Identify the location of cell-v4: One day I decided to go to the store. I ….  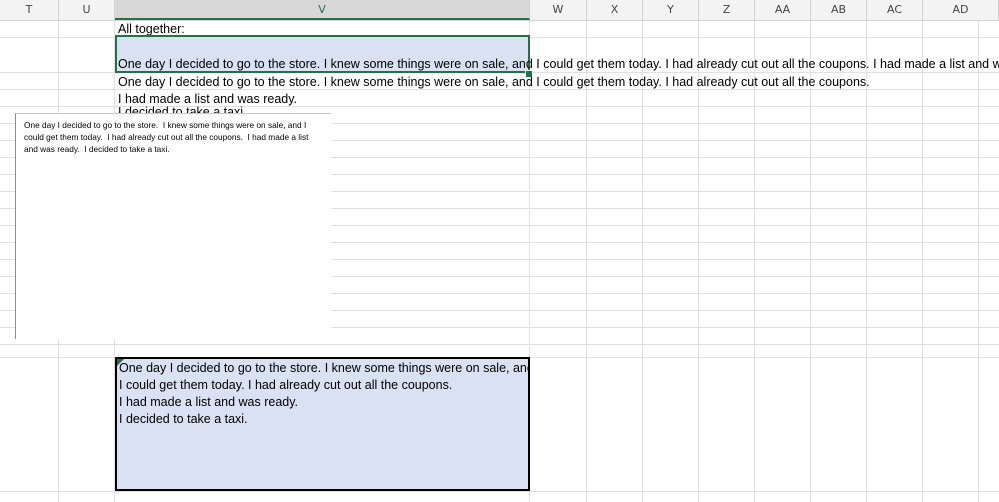
(558, 64).